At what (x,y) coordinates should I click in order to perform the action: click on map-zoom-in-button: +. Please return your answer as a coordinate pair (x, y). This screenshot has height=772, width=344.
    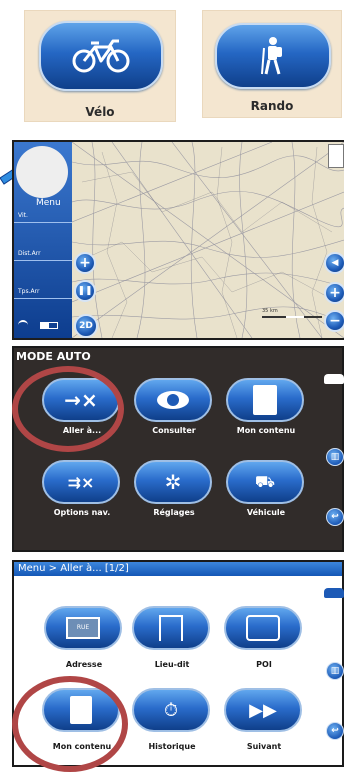
    Looking at the image, I should click on (334, 293).